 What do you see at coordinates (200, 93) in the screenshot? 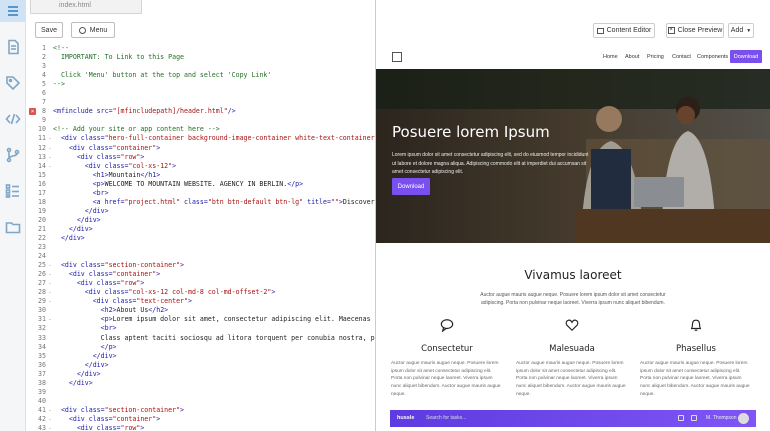
I see `code-line: 6` at bounding box center [200, 93].